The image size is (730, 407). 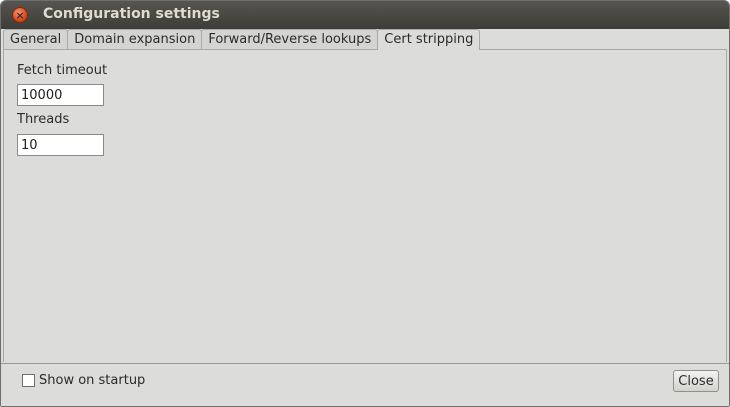 I want to click on tab-general: General, so click(x=36, y=39).